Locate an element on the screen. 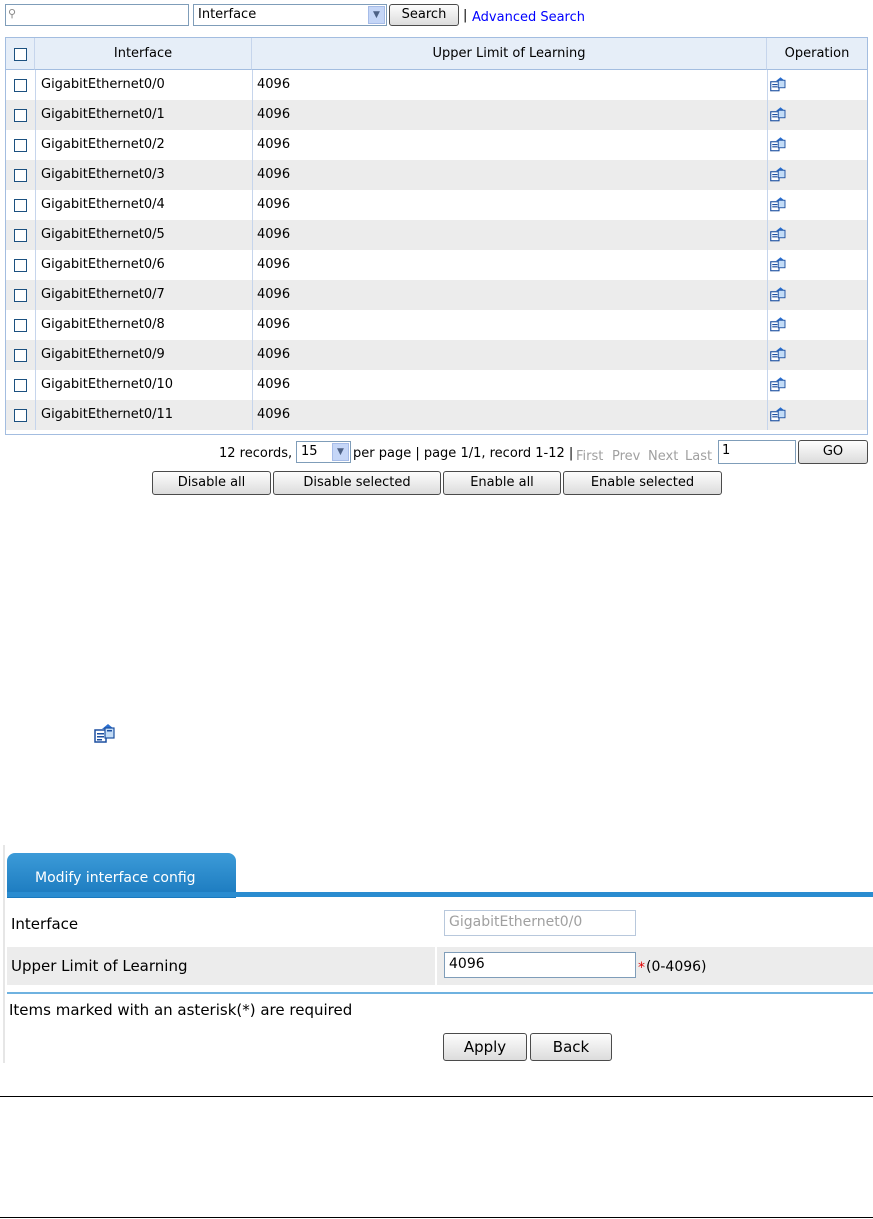  table-row: GigabitEthernet0/7 4096 is located at coordinates (436, 295).